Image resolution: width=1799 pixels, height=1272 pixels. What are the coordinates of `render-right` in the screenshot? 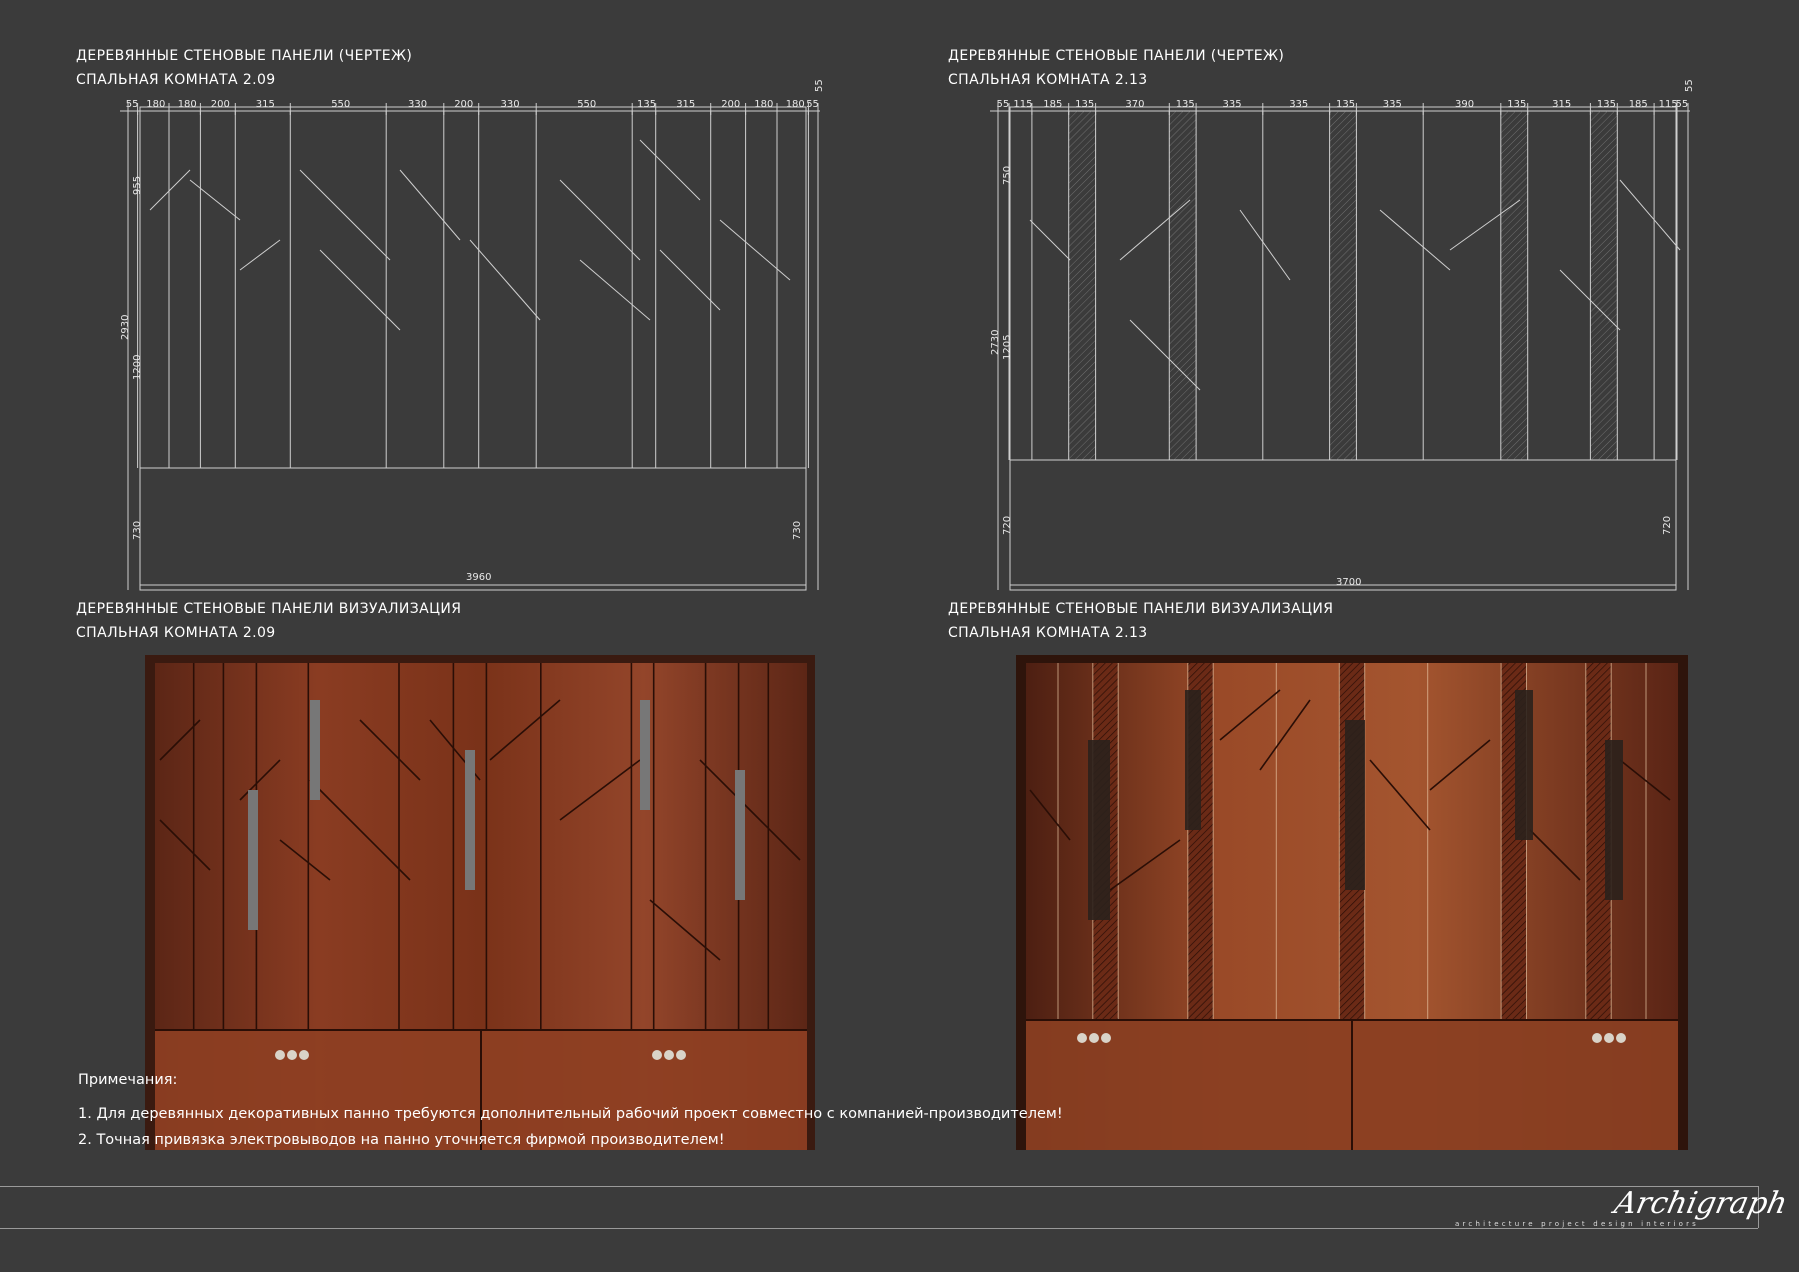 It's located at (1352, 902).